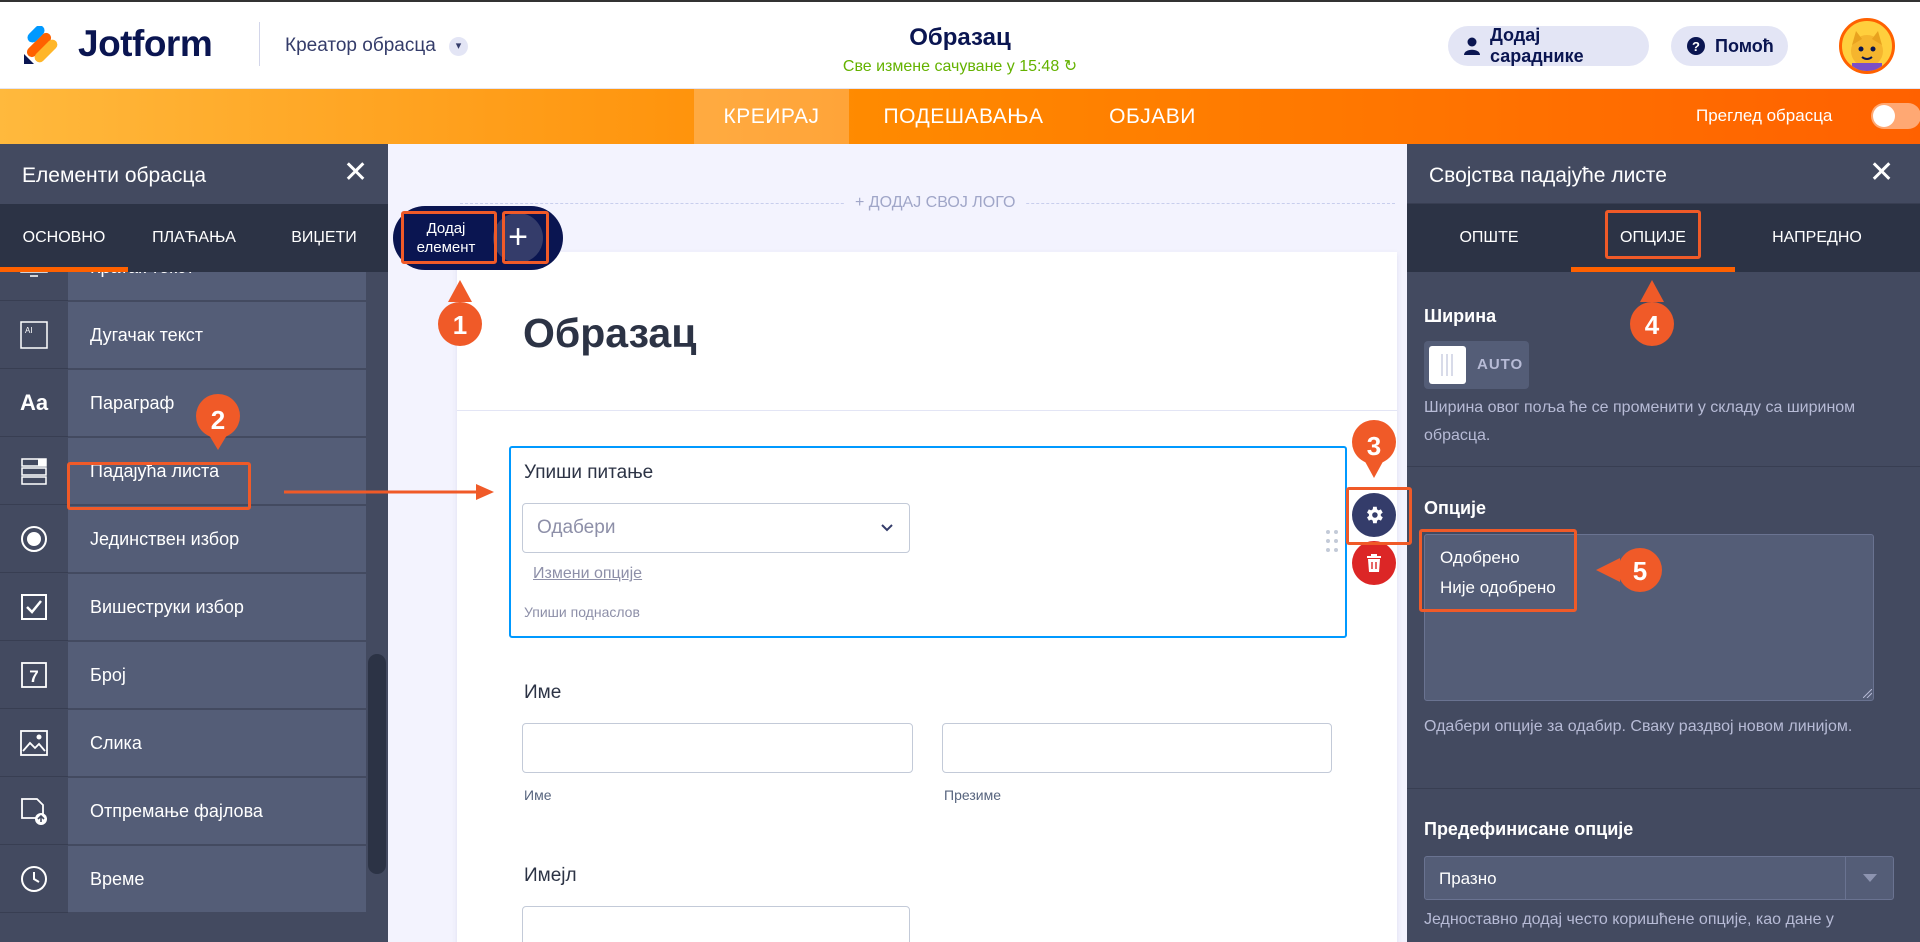 The height and width of the screenshot is (942, 1920). I want to click on form-elements-tabs: ОСНОВНО ПЛАЋАЊА ВИЏЕТИ, so click(194, 238).